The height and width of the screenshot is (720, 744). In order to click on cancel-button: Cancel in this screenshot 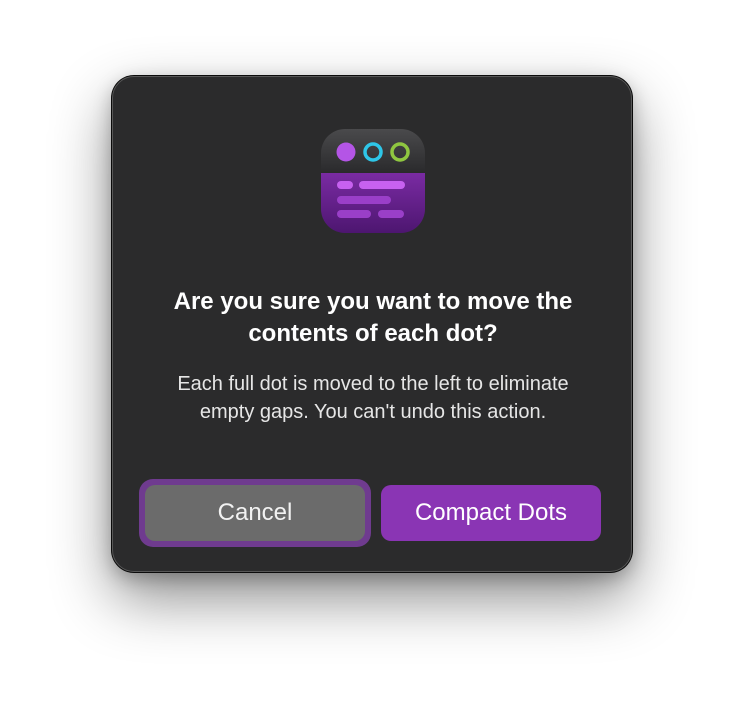, I will do `click(255, 513)`.